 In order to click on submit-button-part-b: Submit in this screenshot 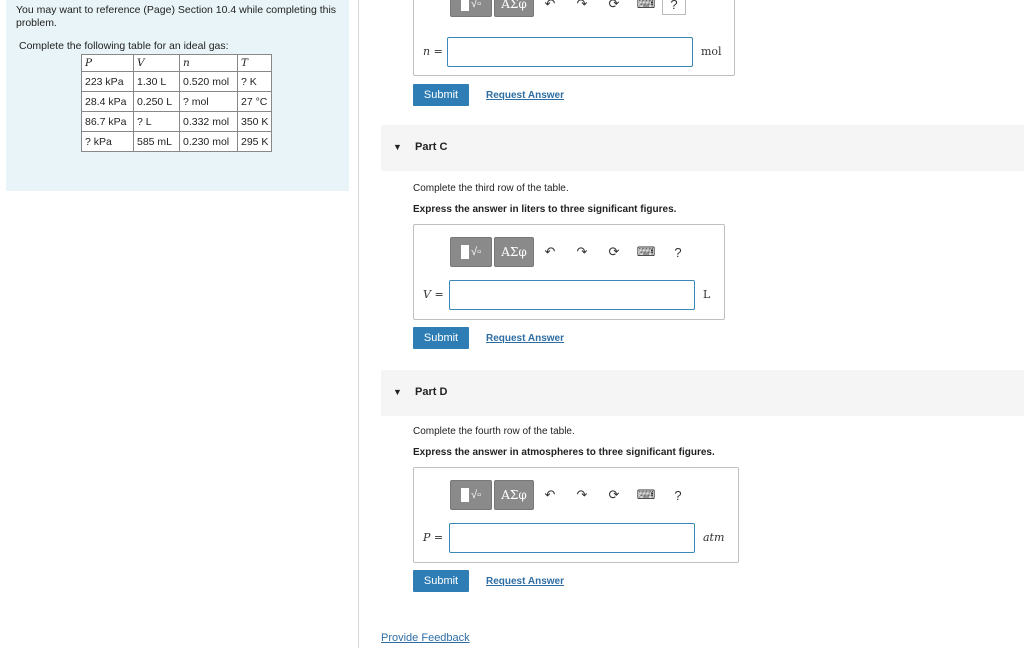, I will do `click(441, 95)`.